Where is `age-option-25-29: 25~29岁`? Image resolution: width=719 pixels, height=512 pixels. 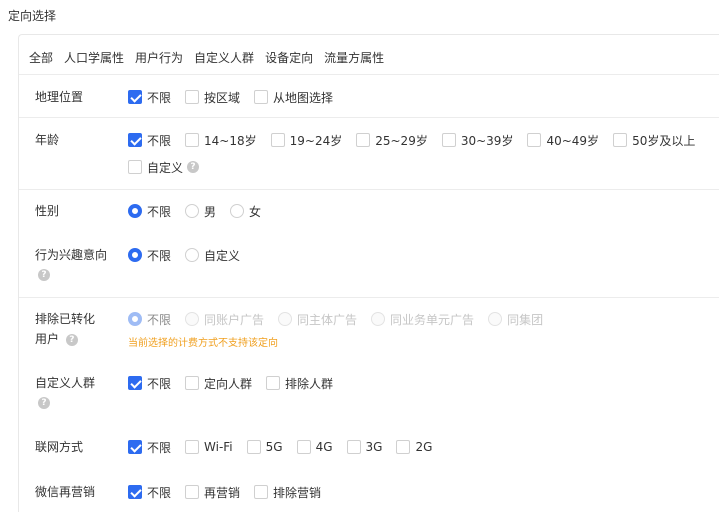 age-option-25-29: 25~29岁 is located at coordinates (392, 140).